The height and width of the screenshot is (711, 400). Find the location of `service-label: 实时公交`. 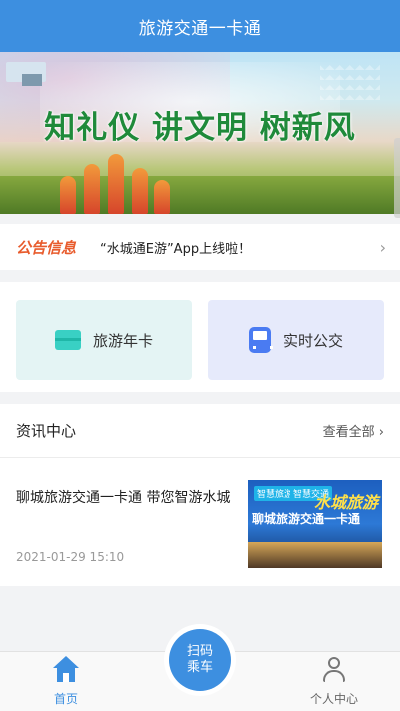

service-label: 实时公交 is located at coordinates (312, 340).